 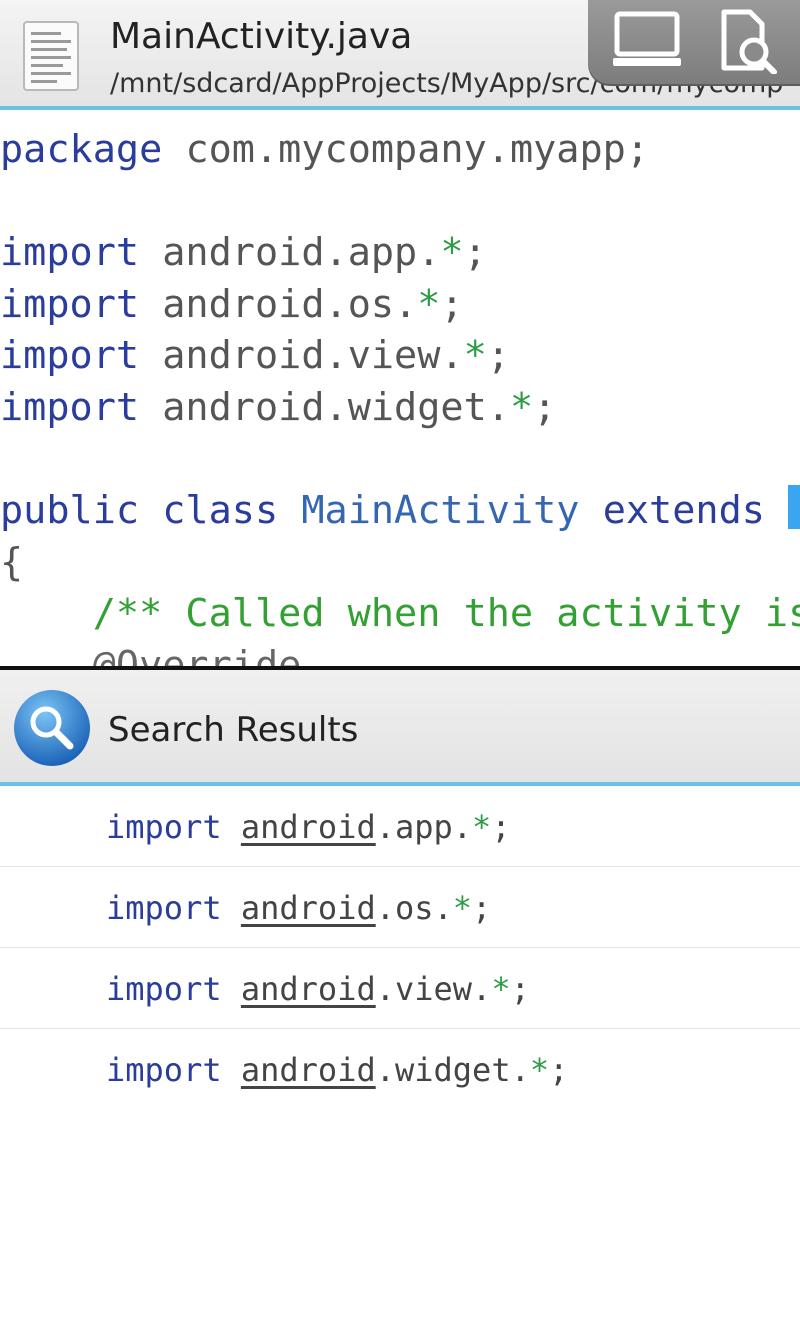 What do you see at coordinates (400, 614) in the screenshot?
I see `code-line: /** Called when the activity is` at bounding box center [400, 614].